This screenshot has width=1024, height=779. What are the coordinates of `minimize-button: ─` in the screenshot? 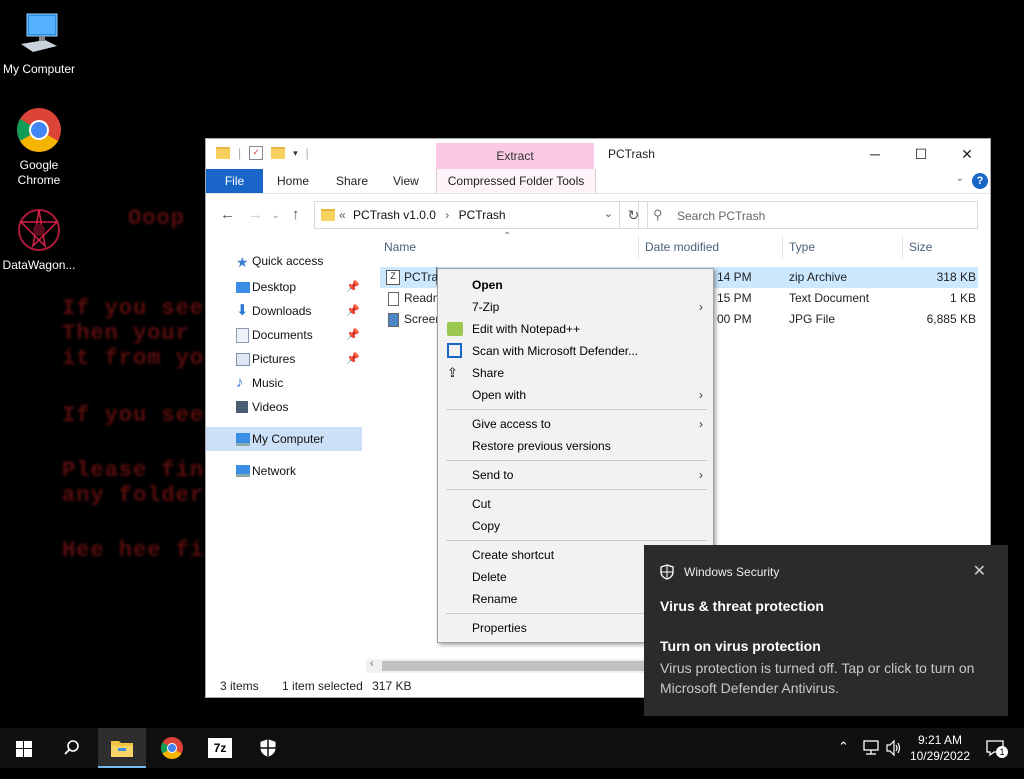 It's located at (875, 154).